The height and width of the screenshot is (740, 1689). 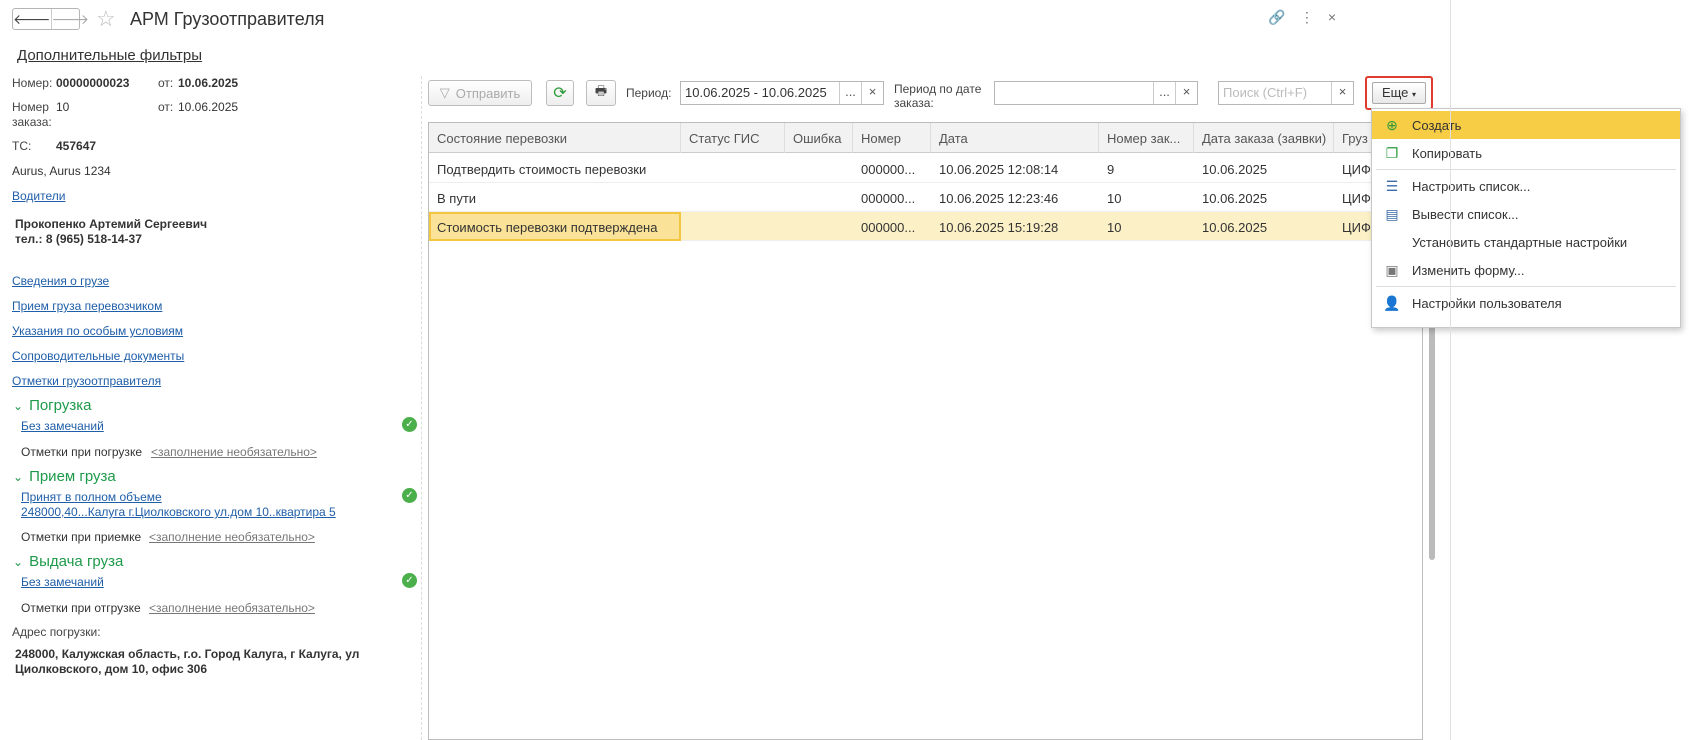 What do you see at coordinates (1332, 17) in the screenshot?
I see `close-icon: ×` at bounding box center [1332, 17].